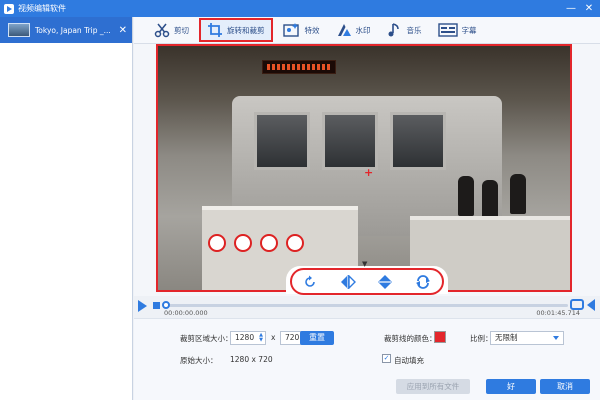 The height and width of the screenshot is (400, 600). I want to click on file-list-item: Tokyo, Japan Trip _... ✕, so click(66, 30).